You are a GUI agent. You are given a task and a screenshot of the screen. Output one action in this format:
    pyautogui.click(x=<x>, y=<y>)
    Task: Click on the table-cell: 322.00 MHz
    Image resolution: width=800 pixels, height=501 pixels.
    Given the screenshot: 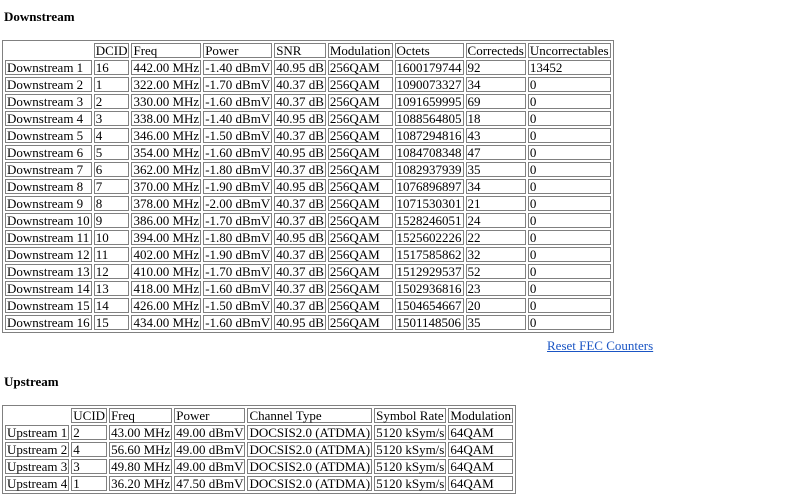 What is the action you would take?
    pyautogui.click(x=166, y=84)
    